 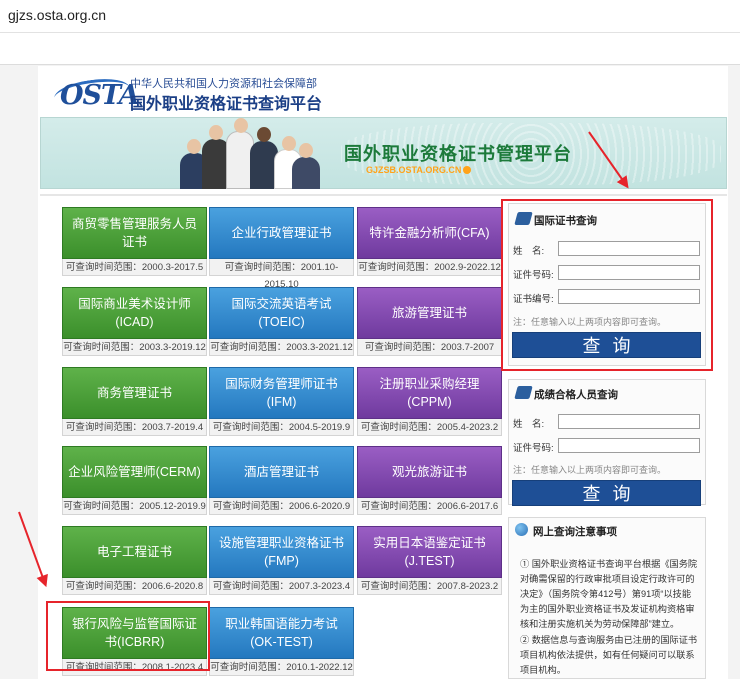 I want to click on department-name: 中华人民共和国人力资源和社会保障部, so click(x=223, y=84).